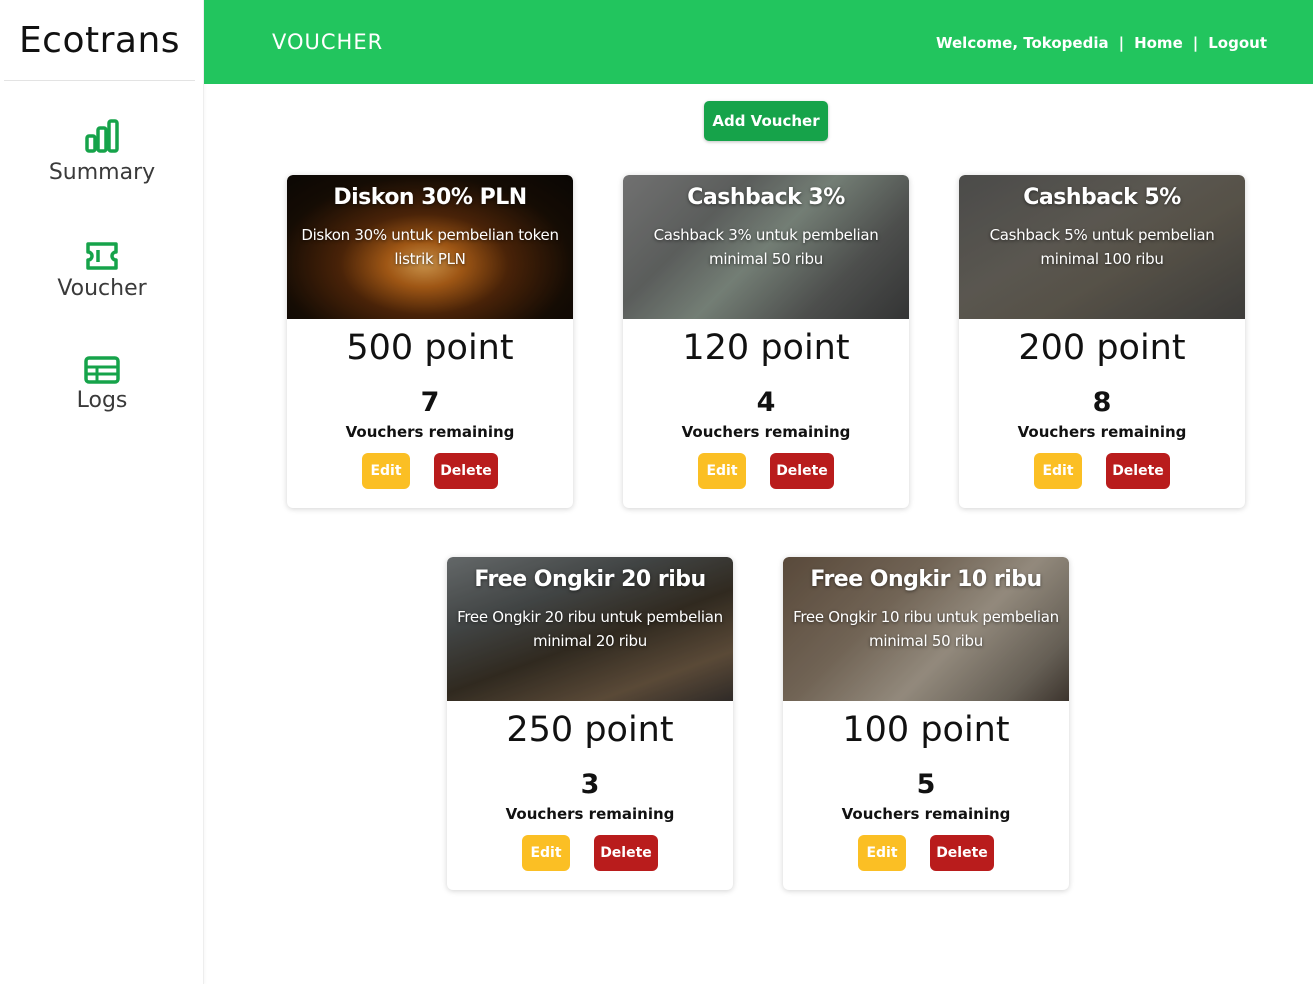  What do you see at coordinates (926, 579) in the screenshot?
I see `voucher-title: Free Ongkir 10 ribu` at bounding box center [926, 579].